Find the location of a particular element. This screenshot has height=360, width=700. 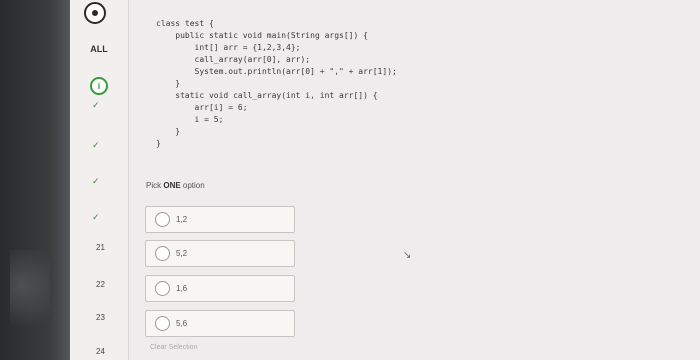

app-logo-icon is located at coordinates (95, 13).